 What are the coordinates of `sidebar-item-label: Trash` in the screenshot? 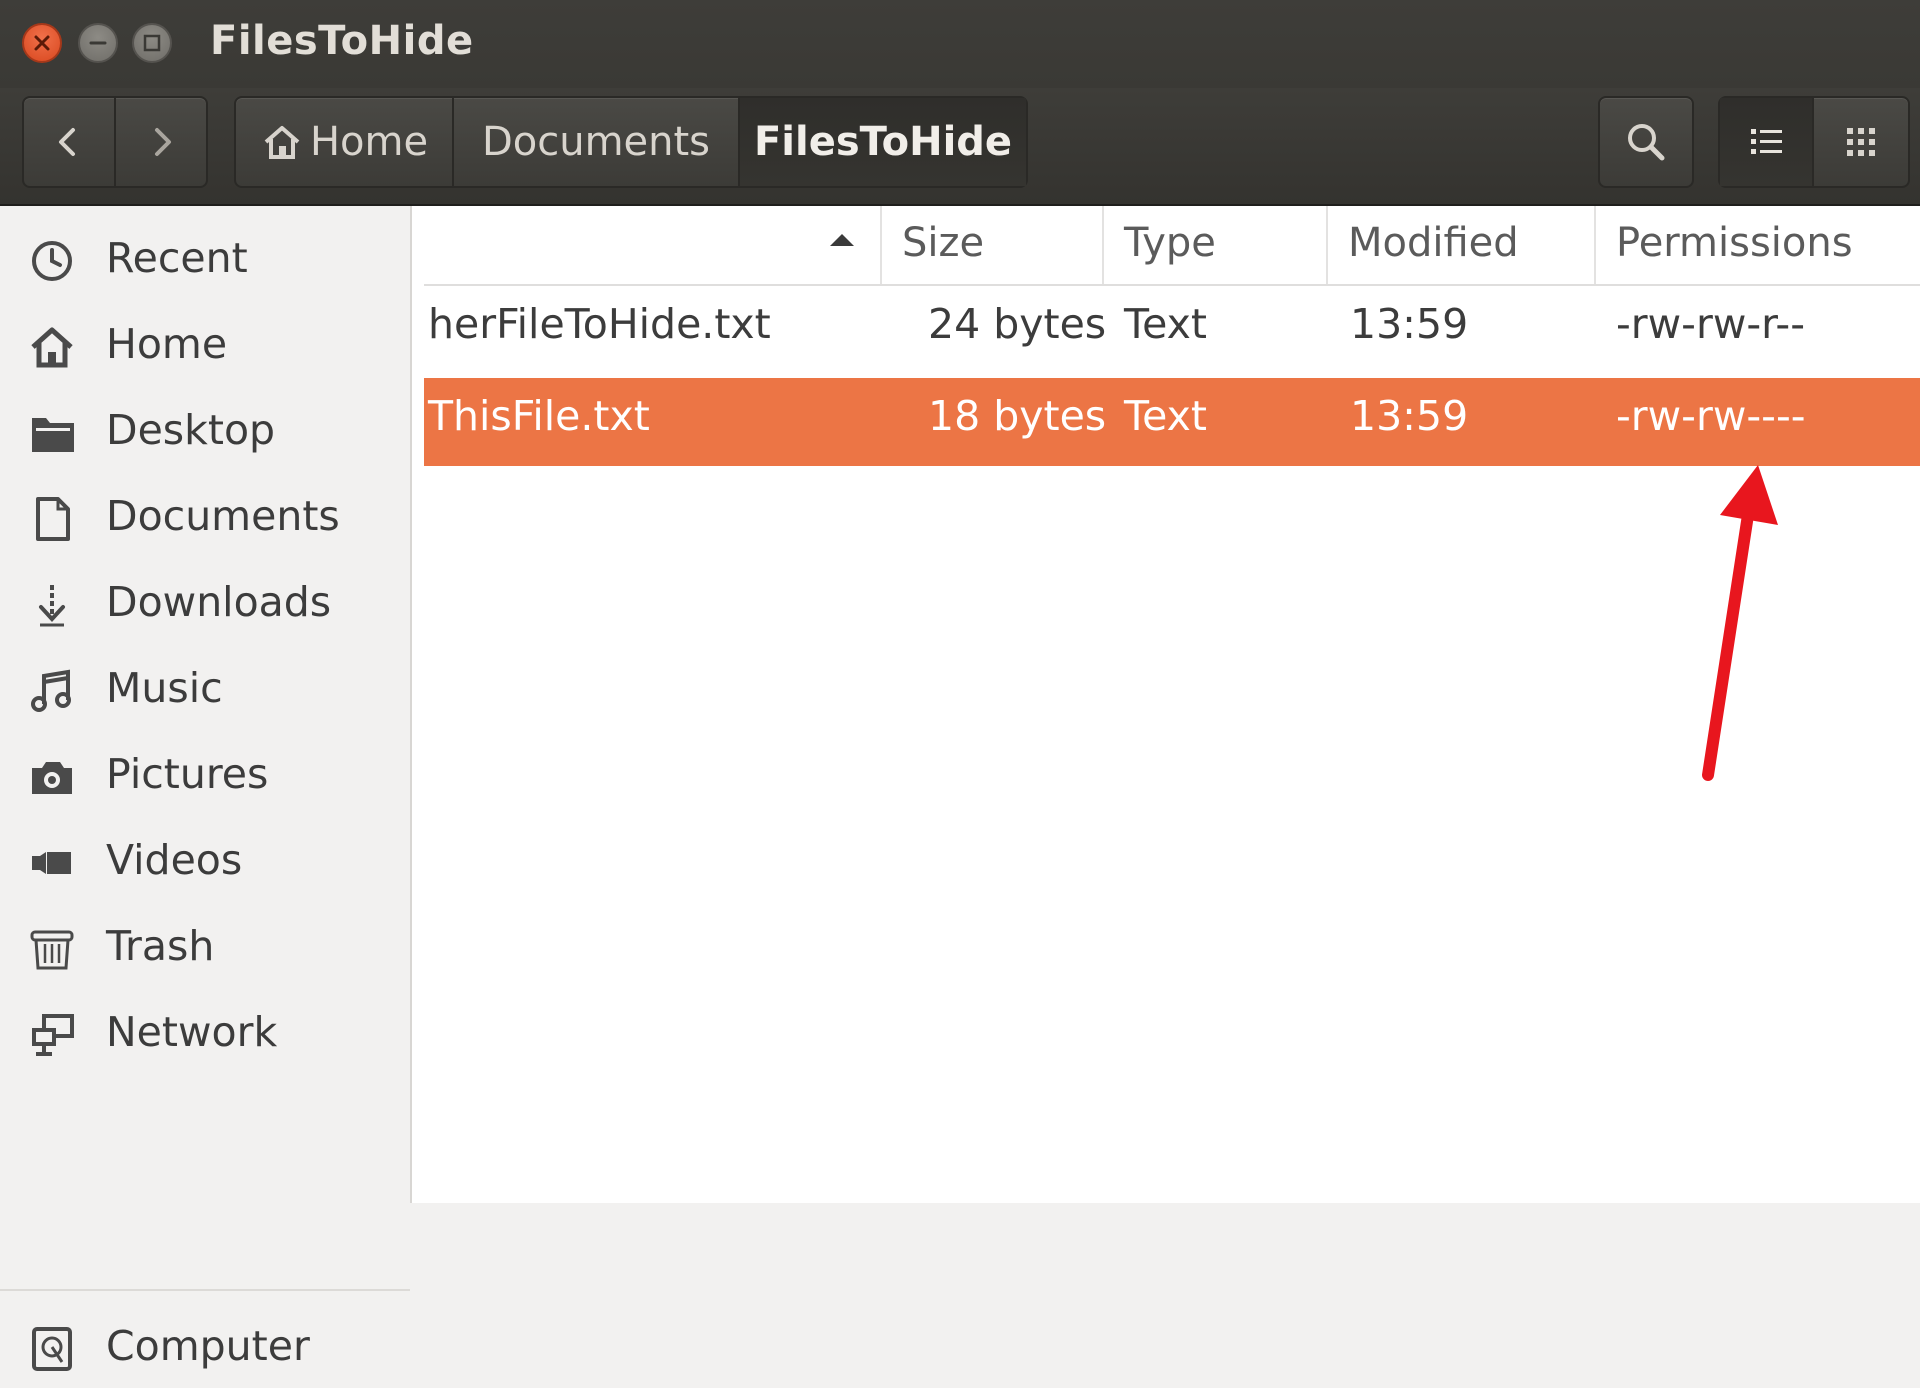 It's located at (160, 946).